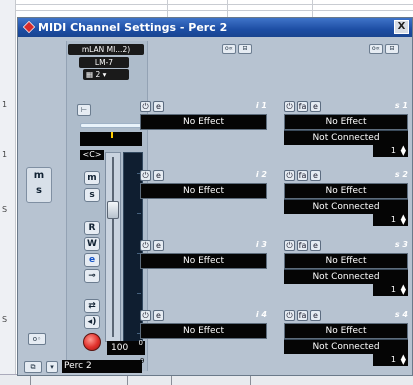  Describe the element at coordinates (37, 339) in the screenshot. I see `global-bypass-button: o◦` at that location.